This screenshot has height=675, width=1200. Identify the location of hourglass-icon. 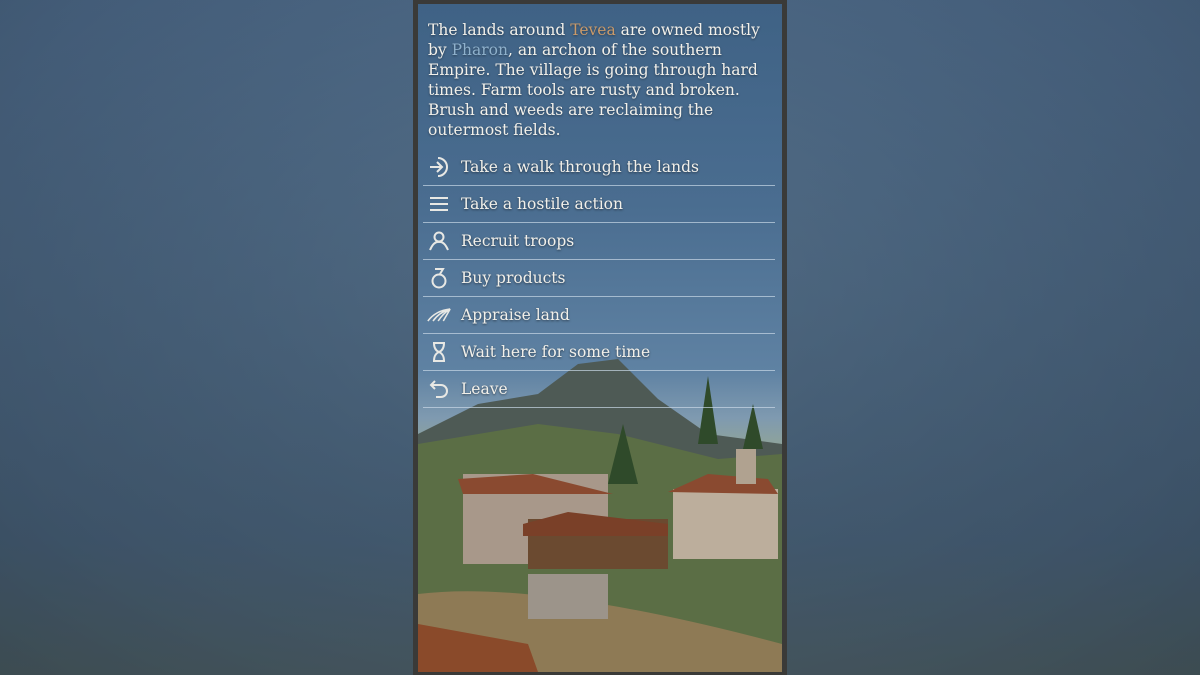
(439, 352).